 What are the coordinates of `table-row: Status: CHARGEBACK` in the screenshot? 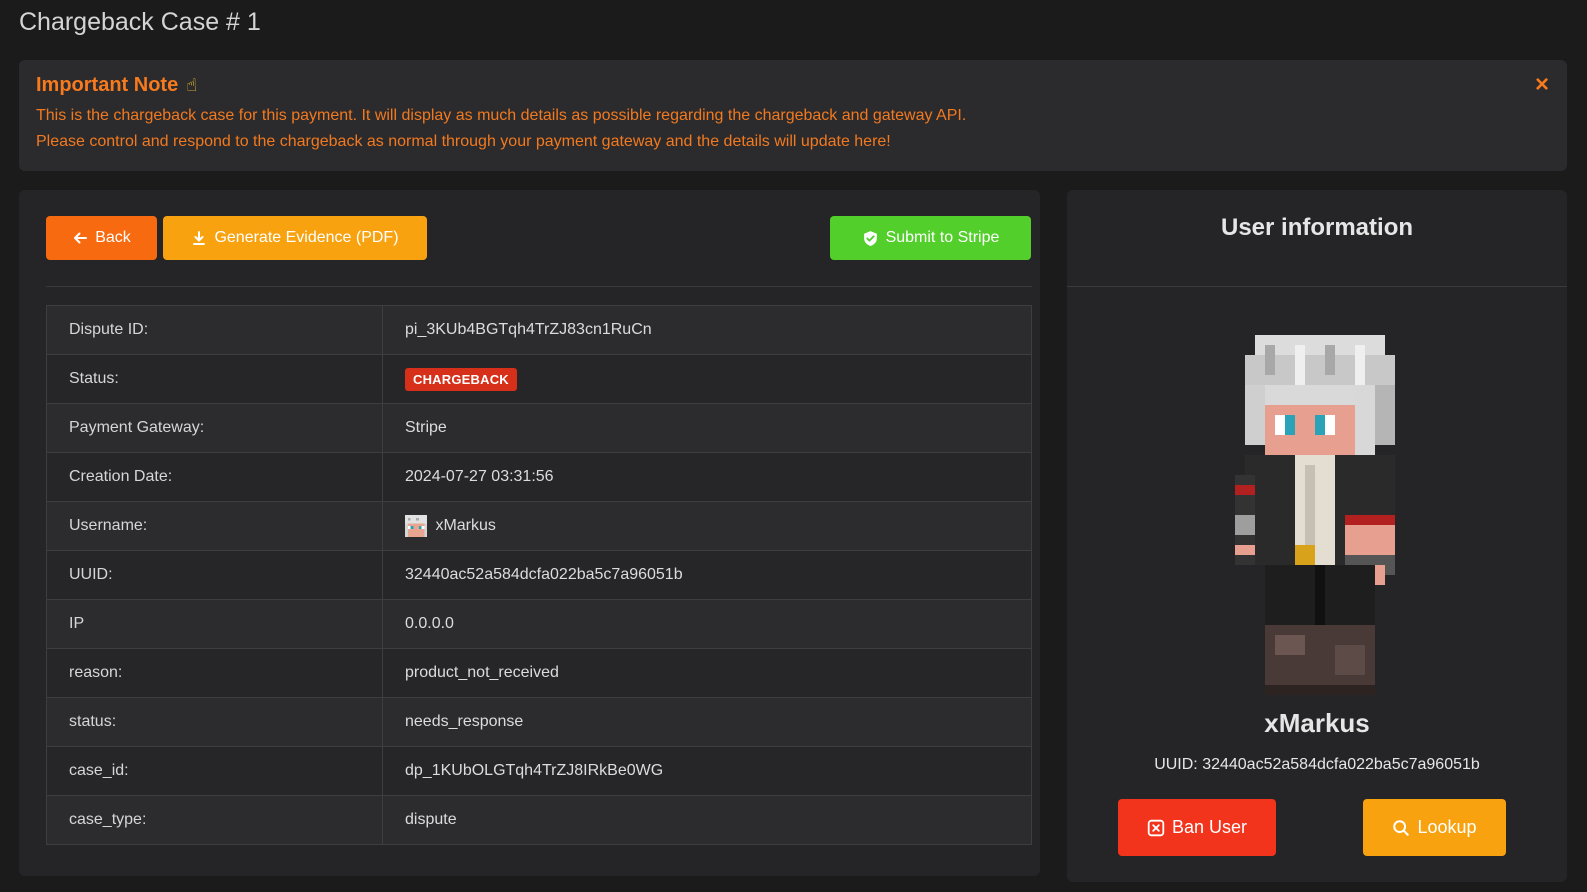 It's located at (539, 379).